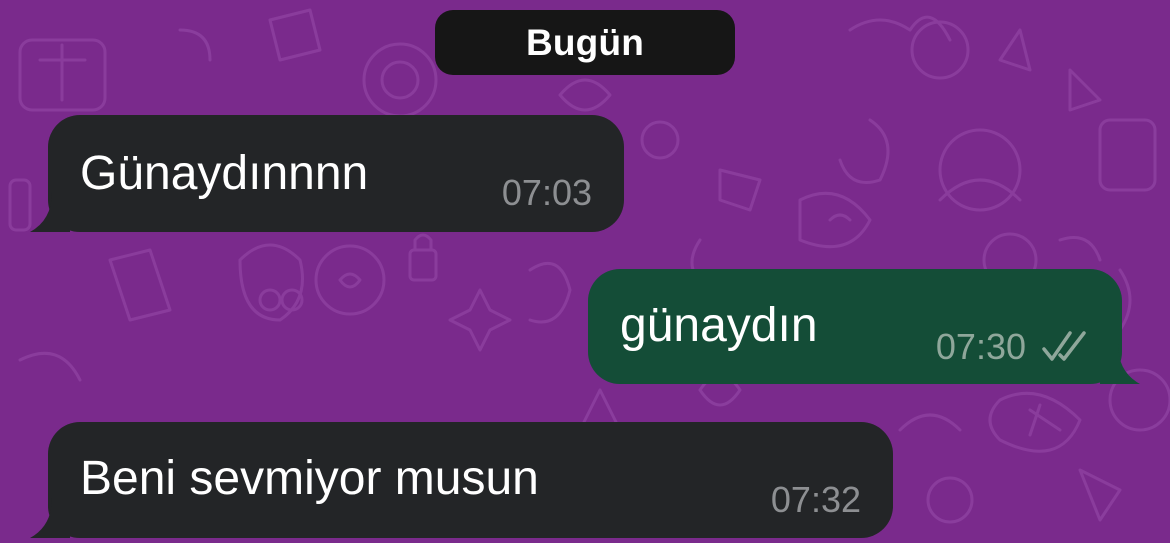 The image size is (1170, 543). What do you see at coordinates (864, 326) in the screenshot?
I see `message-bubble-outgoing: günaydın 07:30` at bounding box center [864, 326].